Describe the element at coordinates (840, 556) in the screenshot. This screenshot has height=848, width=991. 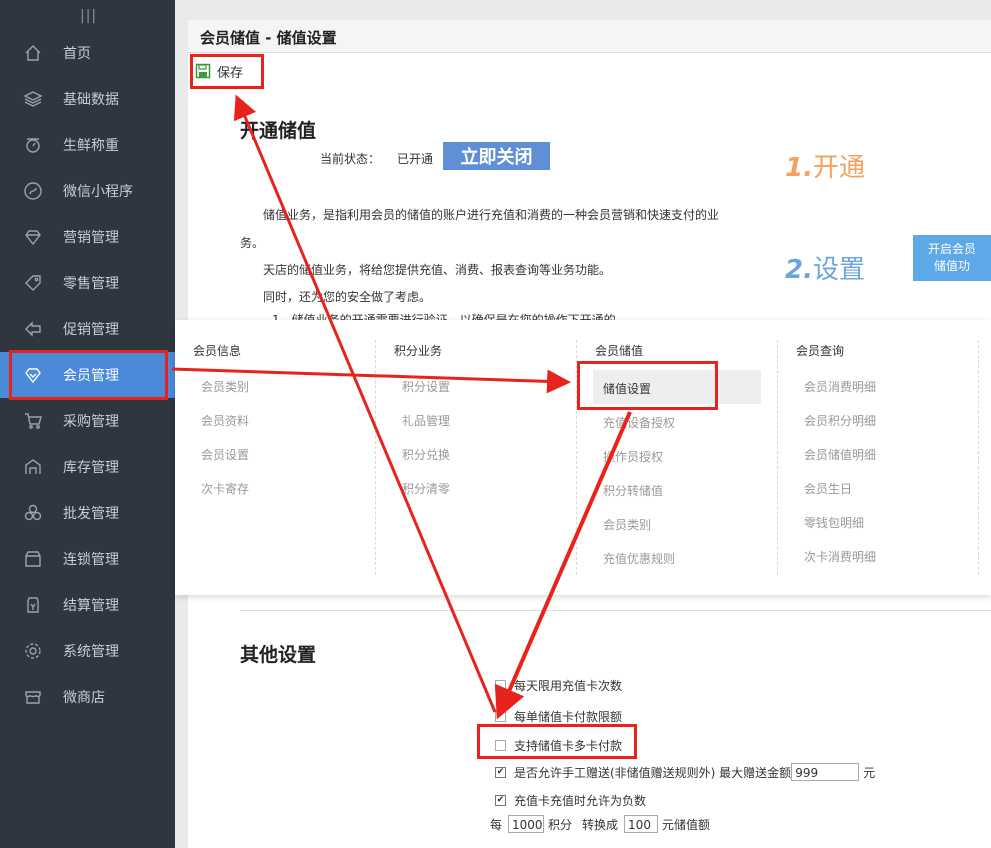
I see `menu-item: 次卡消费明细` at that location.